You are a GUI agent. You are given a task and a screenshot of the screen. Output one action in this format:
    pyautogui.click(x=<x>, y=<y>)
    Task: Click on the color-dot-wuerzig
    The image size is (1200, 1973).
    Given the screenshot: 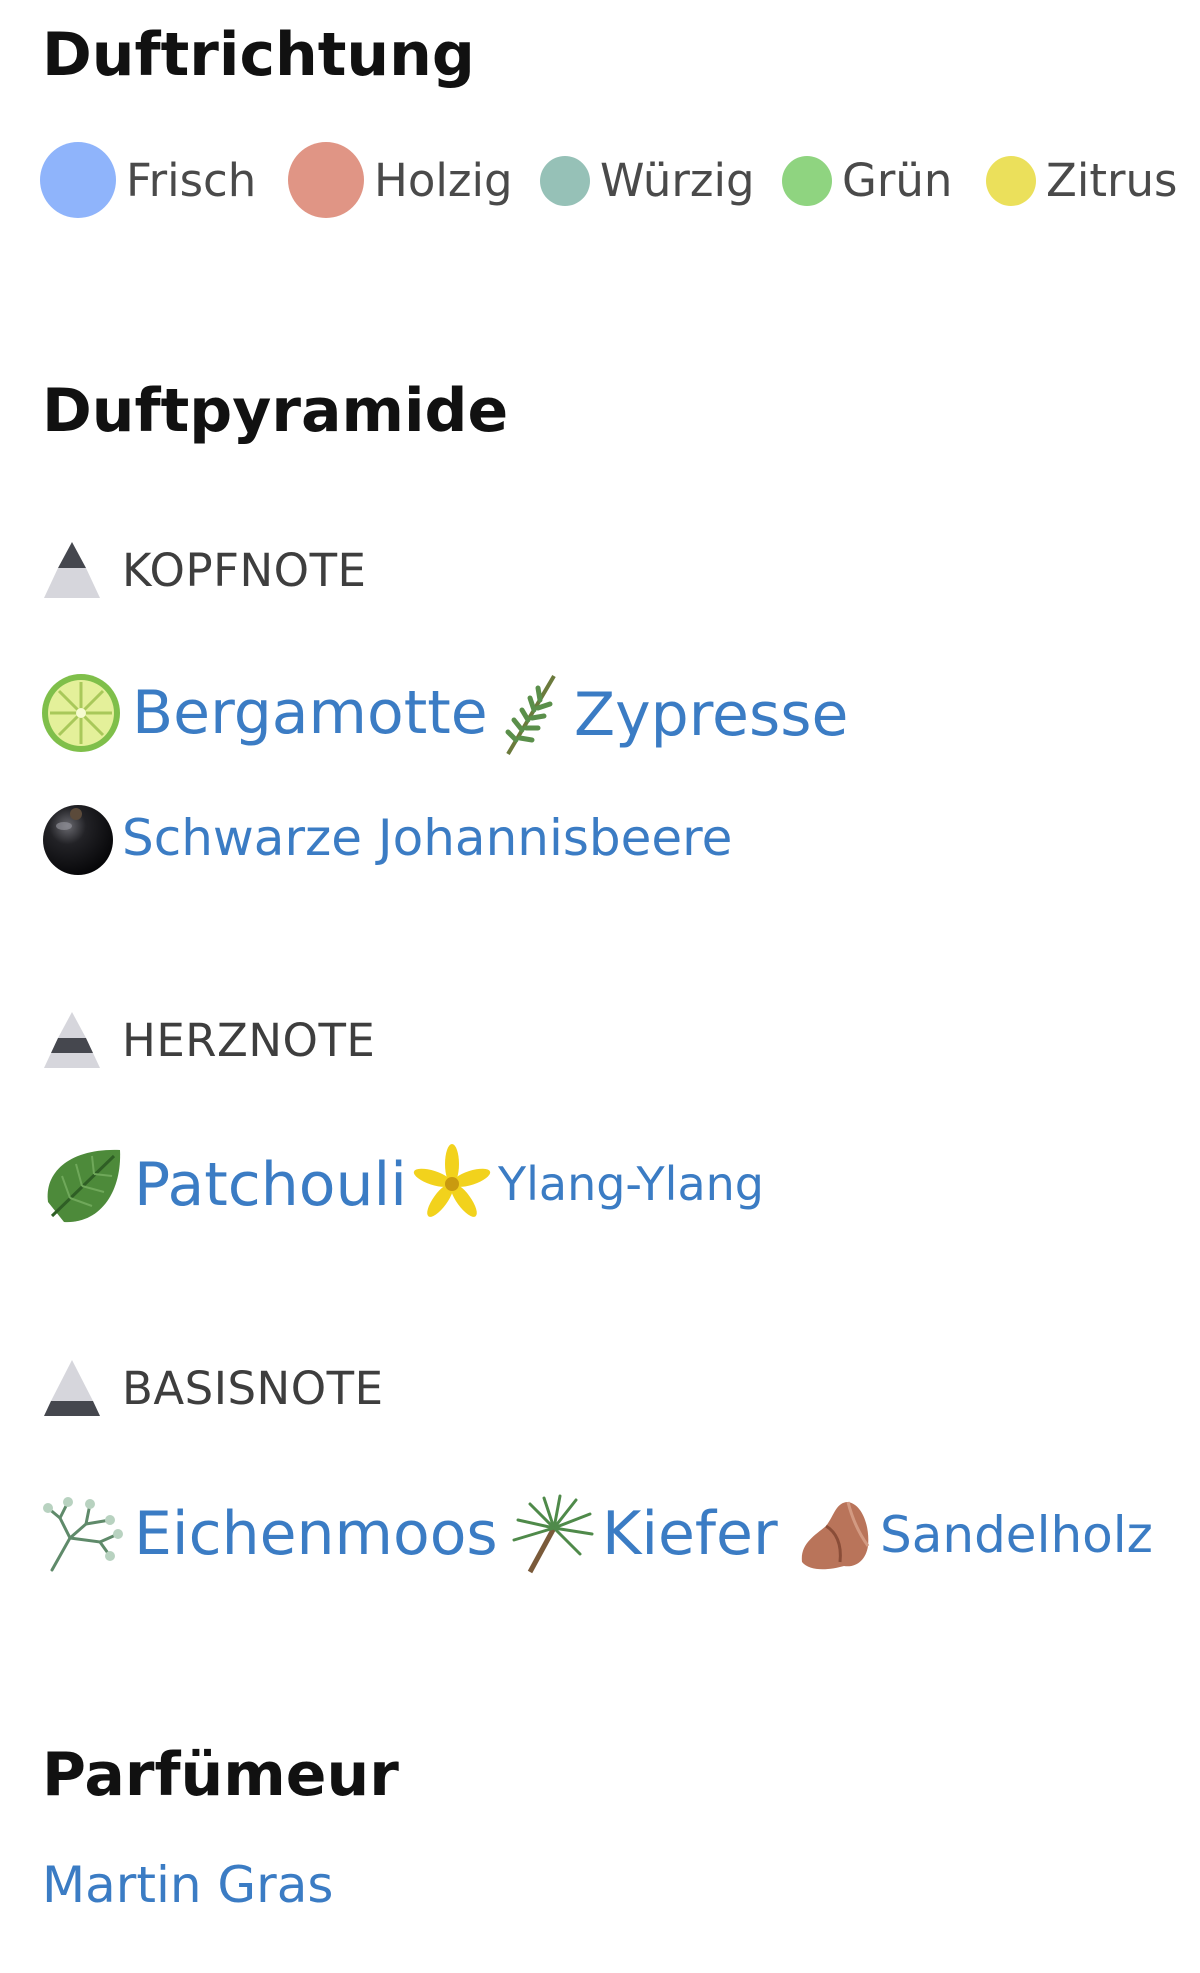 What is the action you would take?
    pyautogui.click(x=565, y=180)
    